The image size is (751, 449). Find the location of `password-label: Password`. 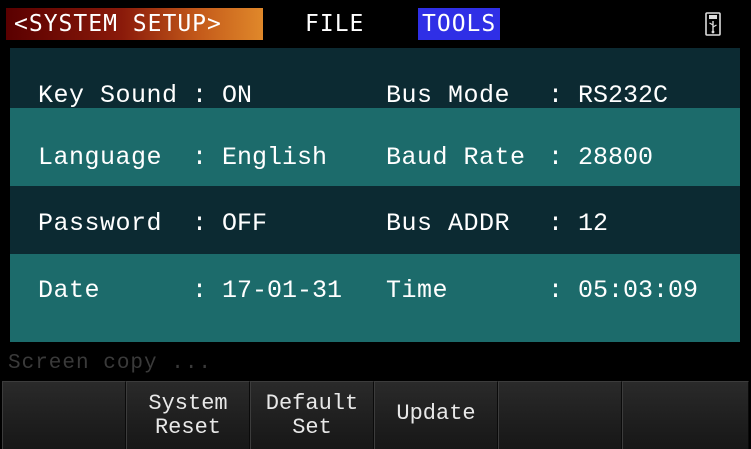

password-label: Password is located at coordinates (100, 223).